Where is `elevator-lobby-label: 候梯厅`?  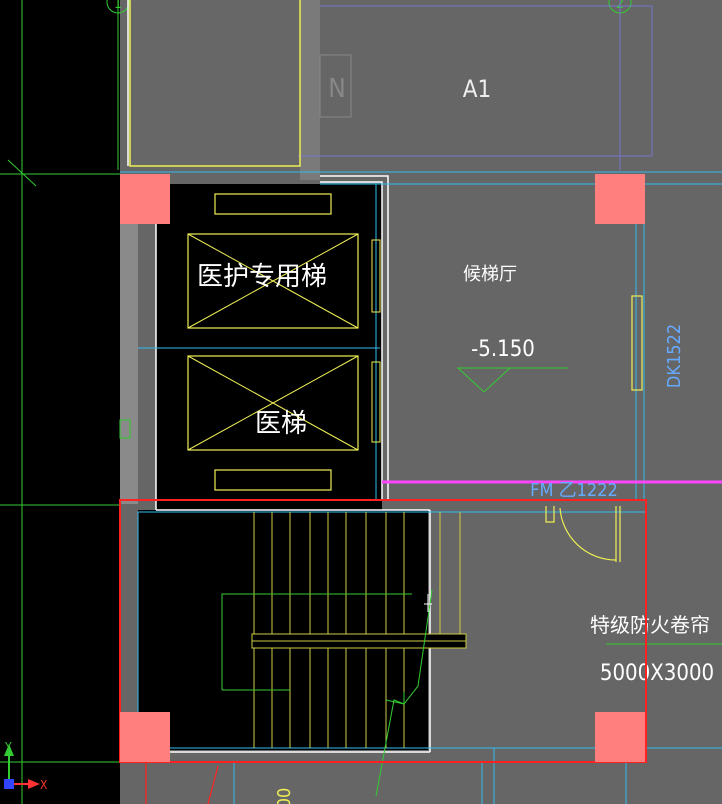
elevator-lobby-label: 候梯厅 is located at coordinates (490, 274).